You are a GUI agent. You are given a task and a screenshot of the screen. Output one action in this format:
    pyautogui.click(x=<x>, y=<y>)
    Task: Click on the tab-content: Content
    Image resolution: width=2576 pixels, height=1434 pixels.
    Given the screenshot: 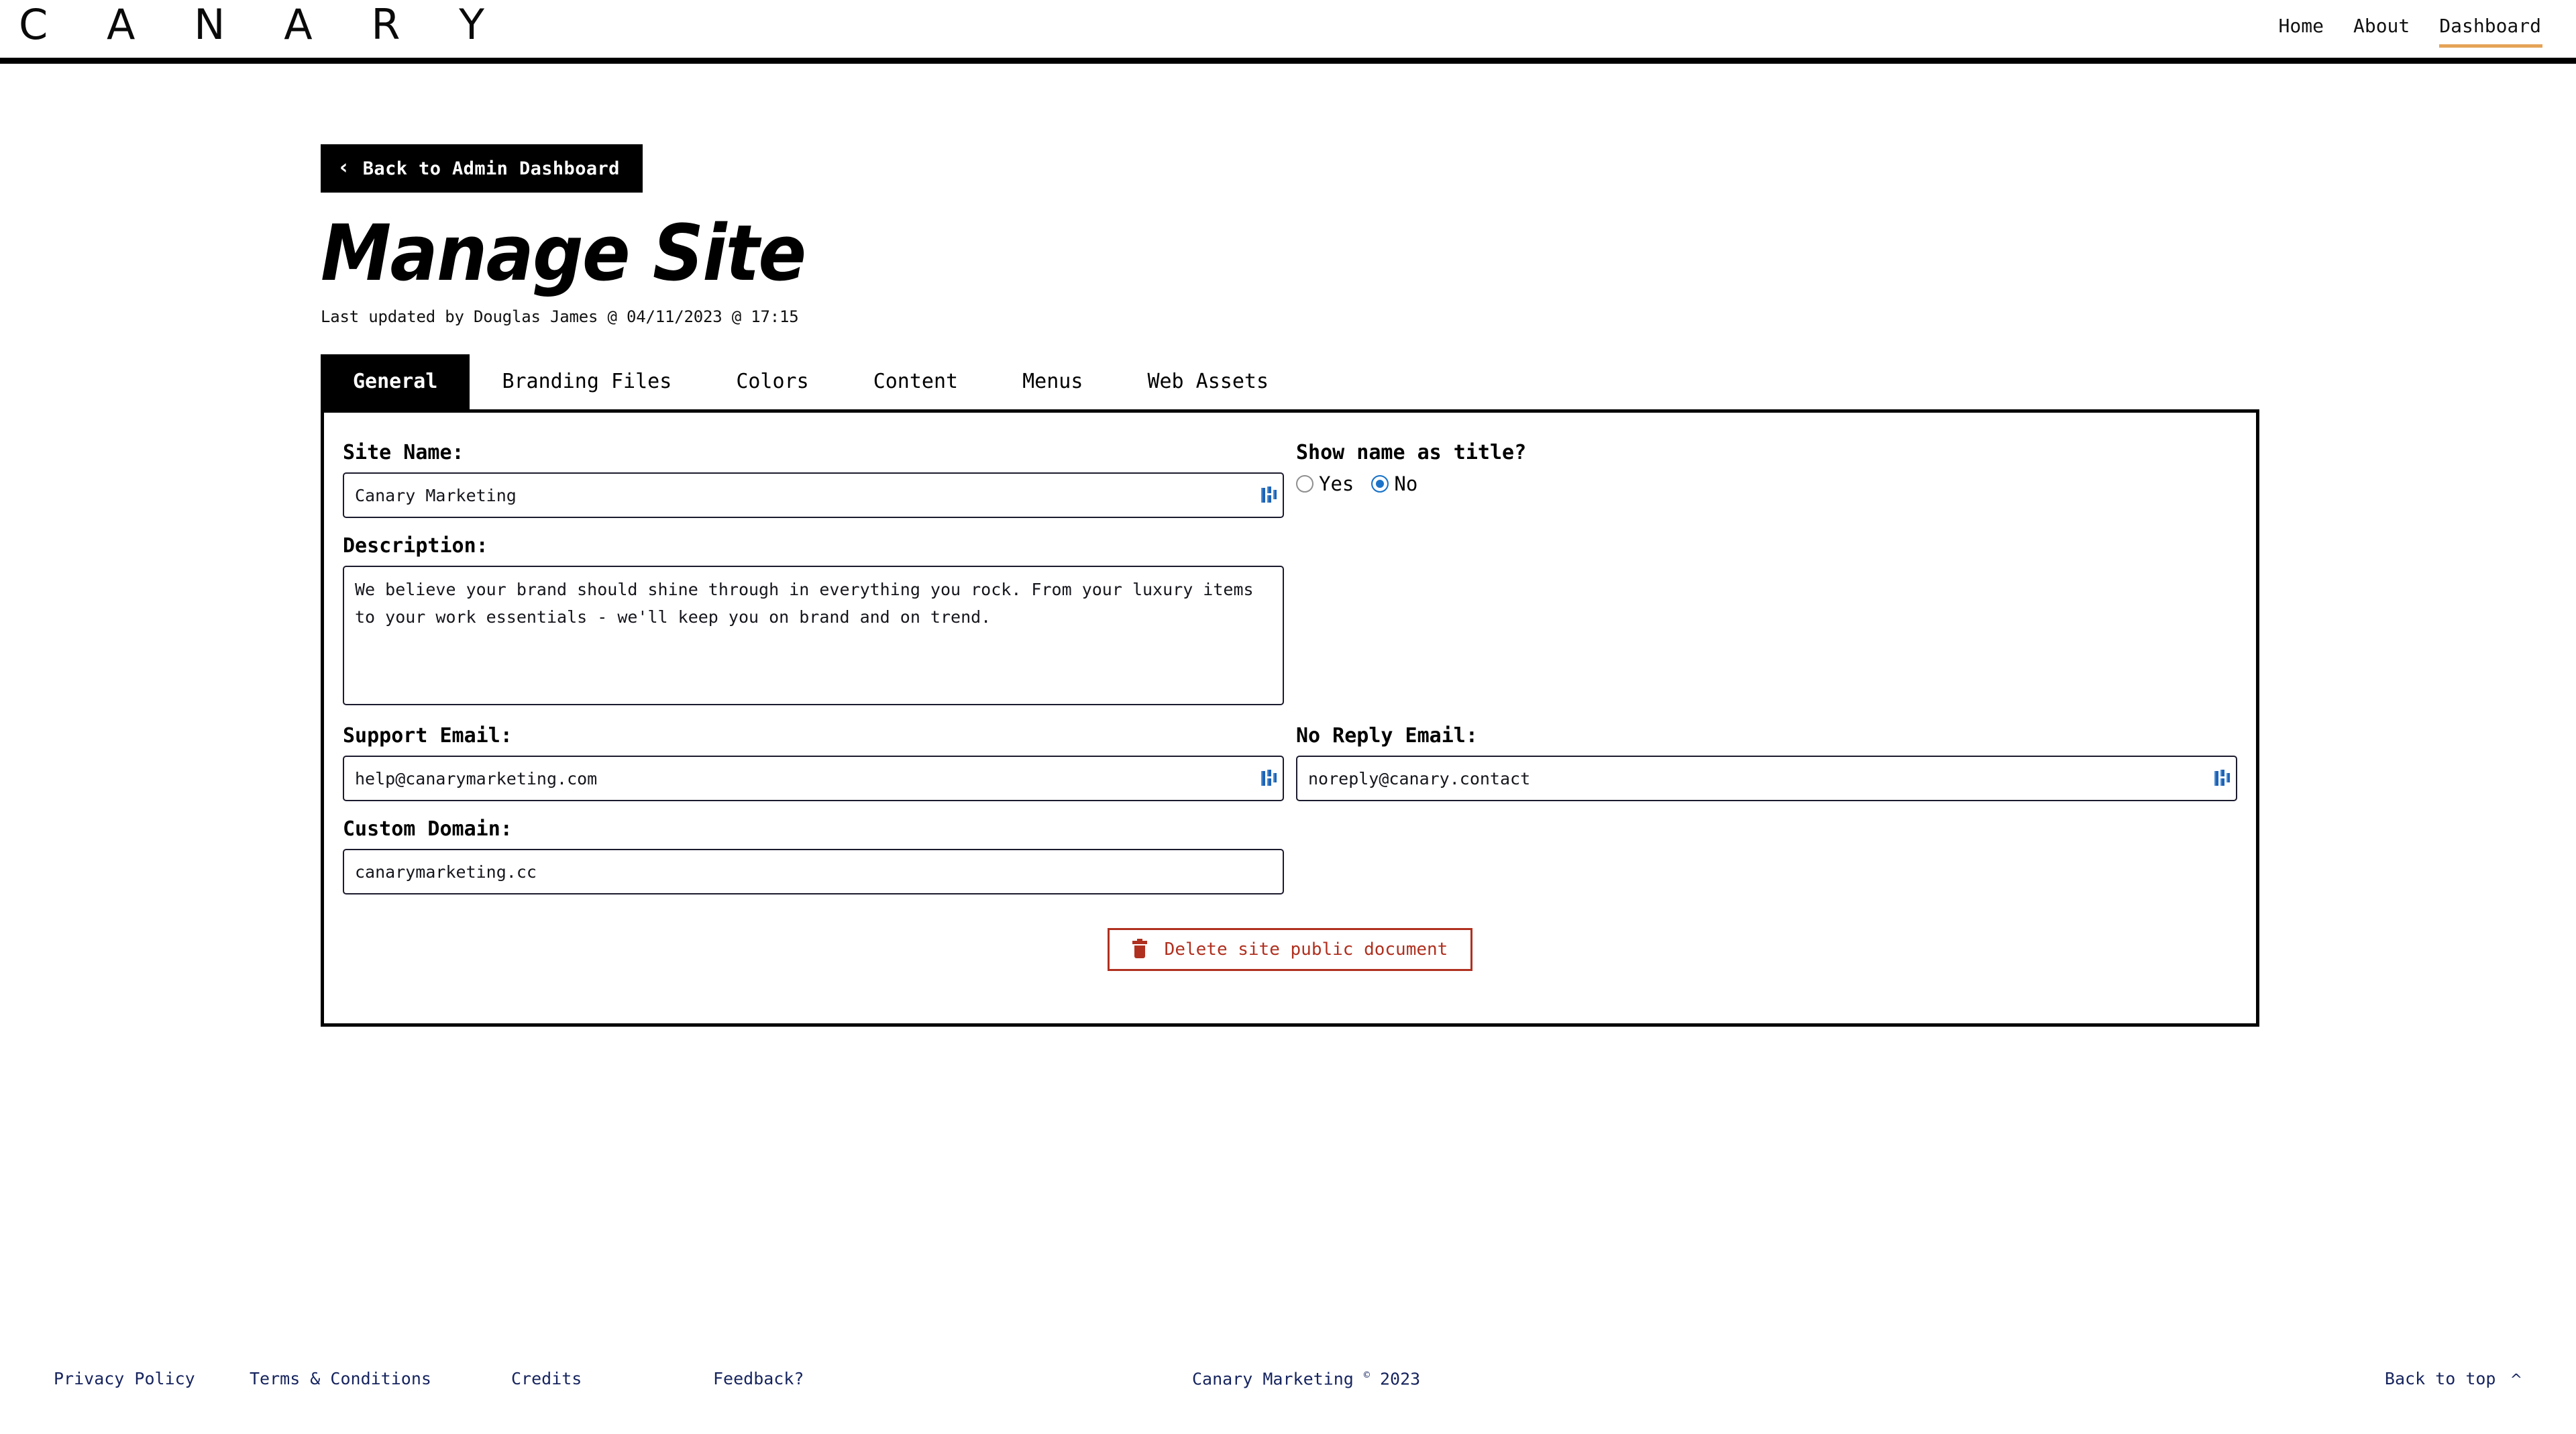 What is the action you would take?
    pyautogui.click(x=915, y=381)
    